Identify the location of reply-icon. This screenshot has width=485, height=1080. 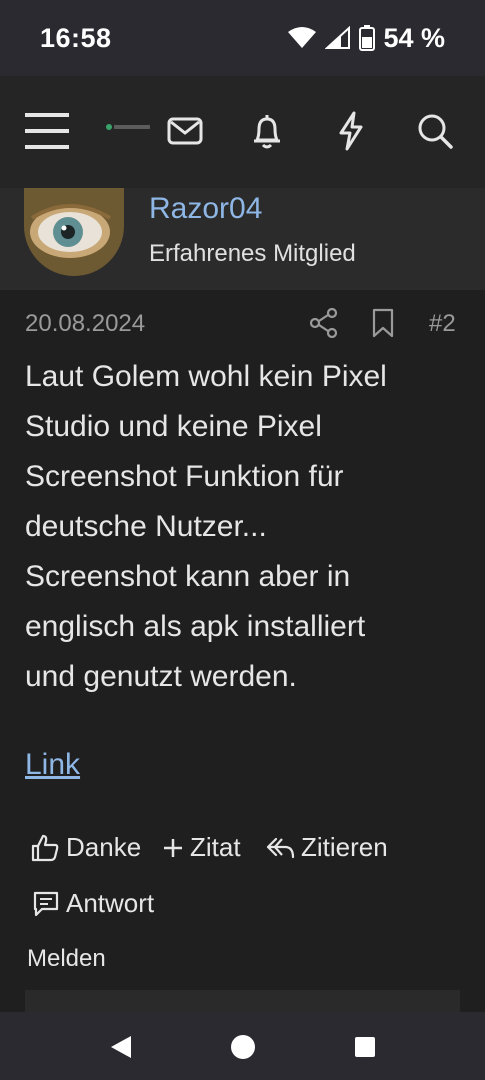
(280, 847).